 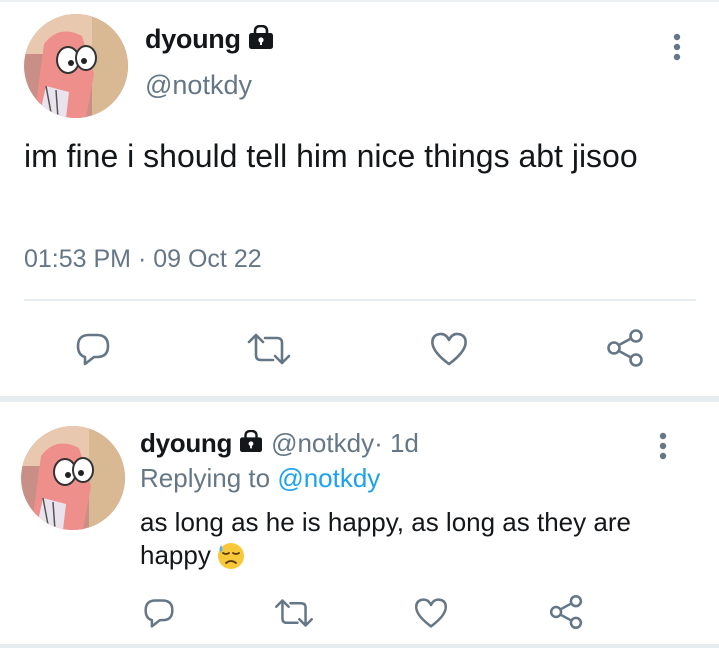 What do you see at coordinates (359, 646) in the screenshot?
I see `bottom-divider` at bounding box center [359, 646].